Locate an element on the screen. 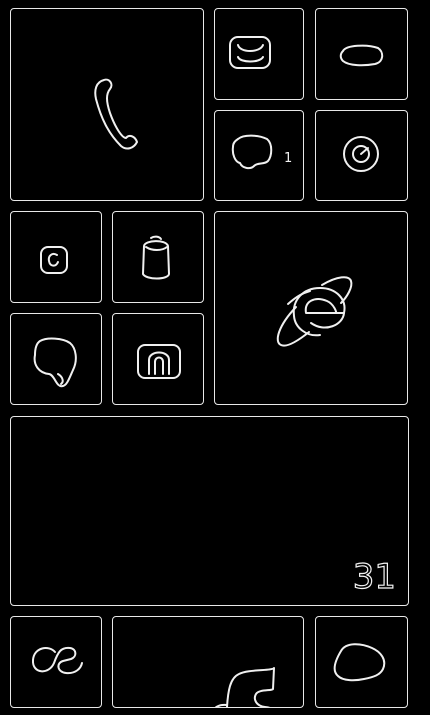 The height and width of the screenshot is (715, 430). music-icon is located at coordinates (244, 687).